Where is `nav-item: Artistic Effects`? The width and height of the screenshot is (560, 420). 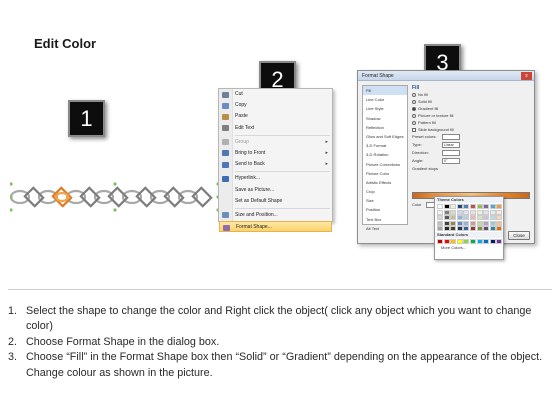 nav-item: Artistic Effects is located at coordinates (385, 182).